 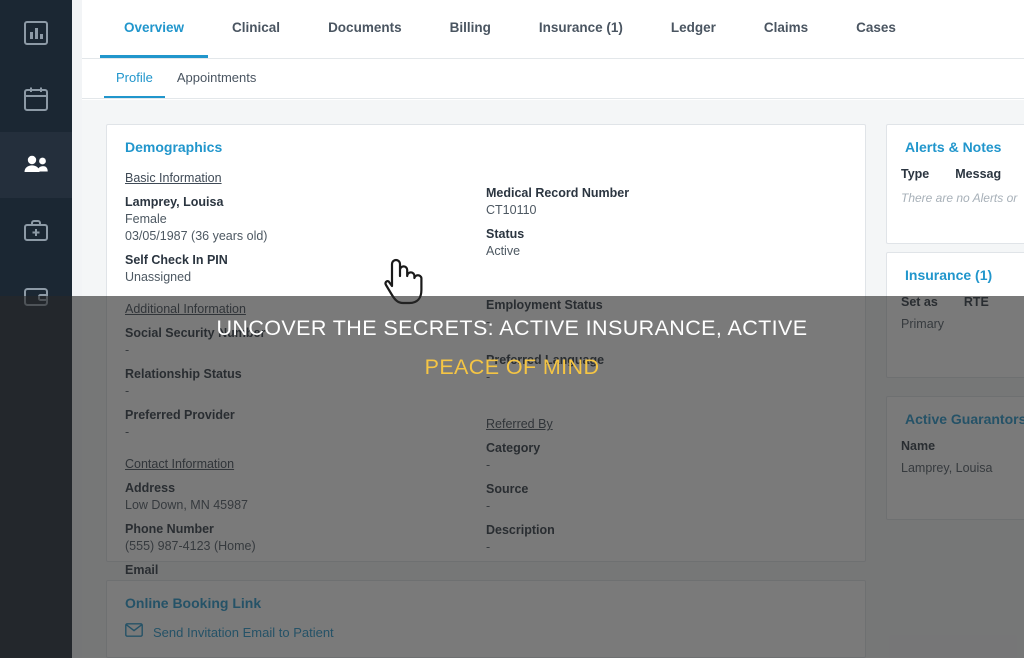 I want to click on reports-icon, so click(x=36, y=33).